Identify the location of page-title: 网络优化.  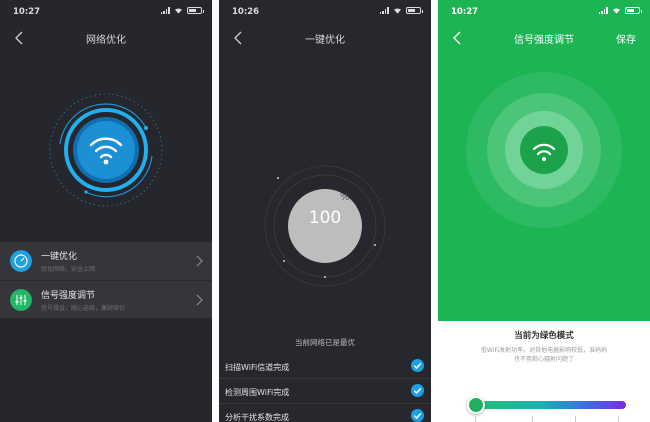
(106, 40).